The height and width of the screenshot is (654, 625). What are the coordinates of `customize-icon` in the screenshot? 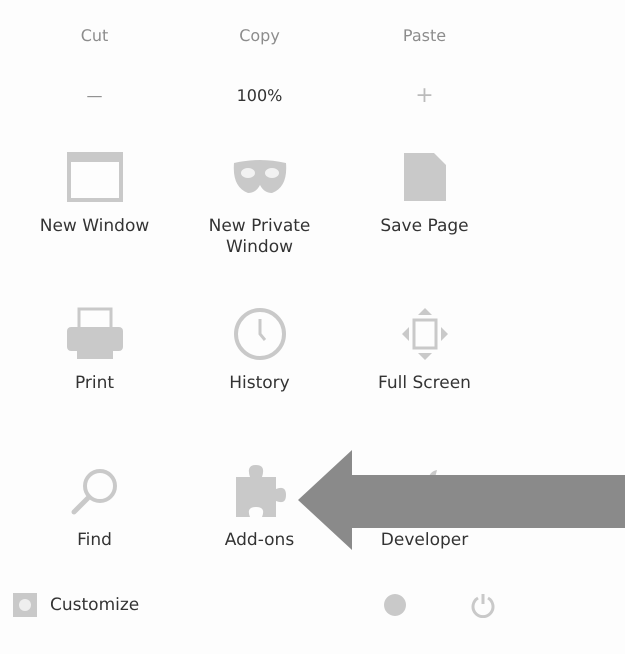 It's located at (25, 605).